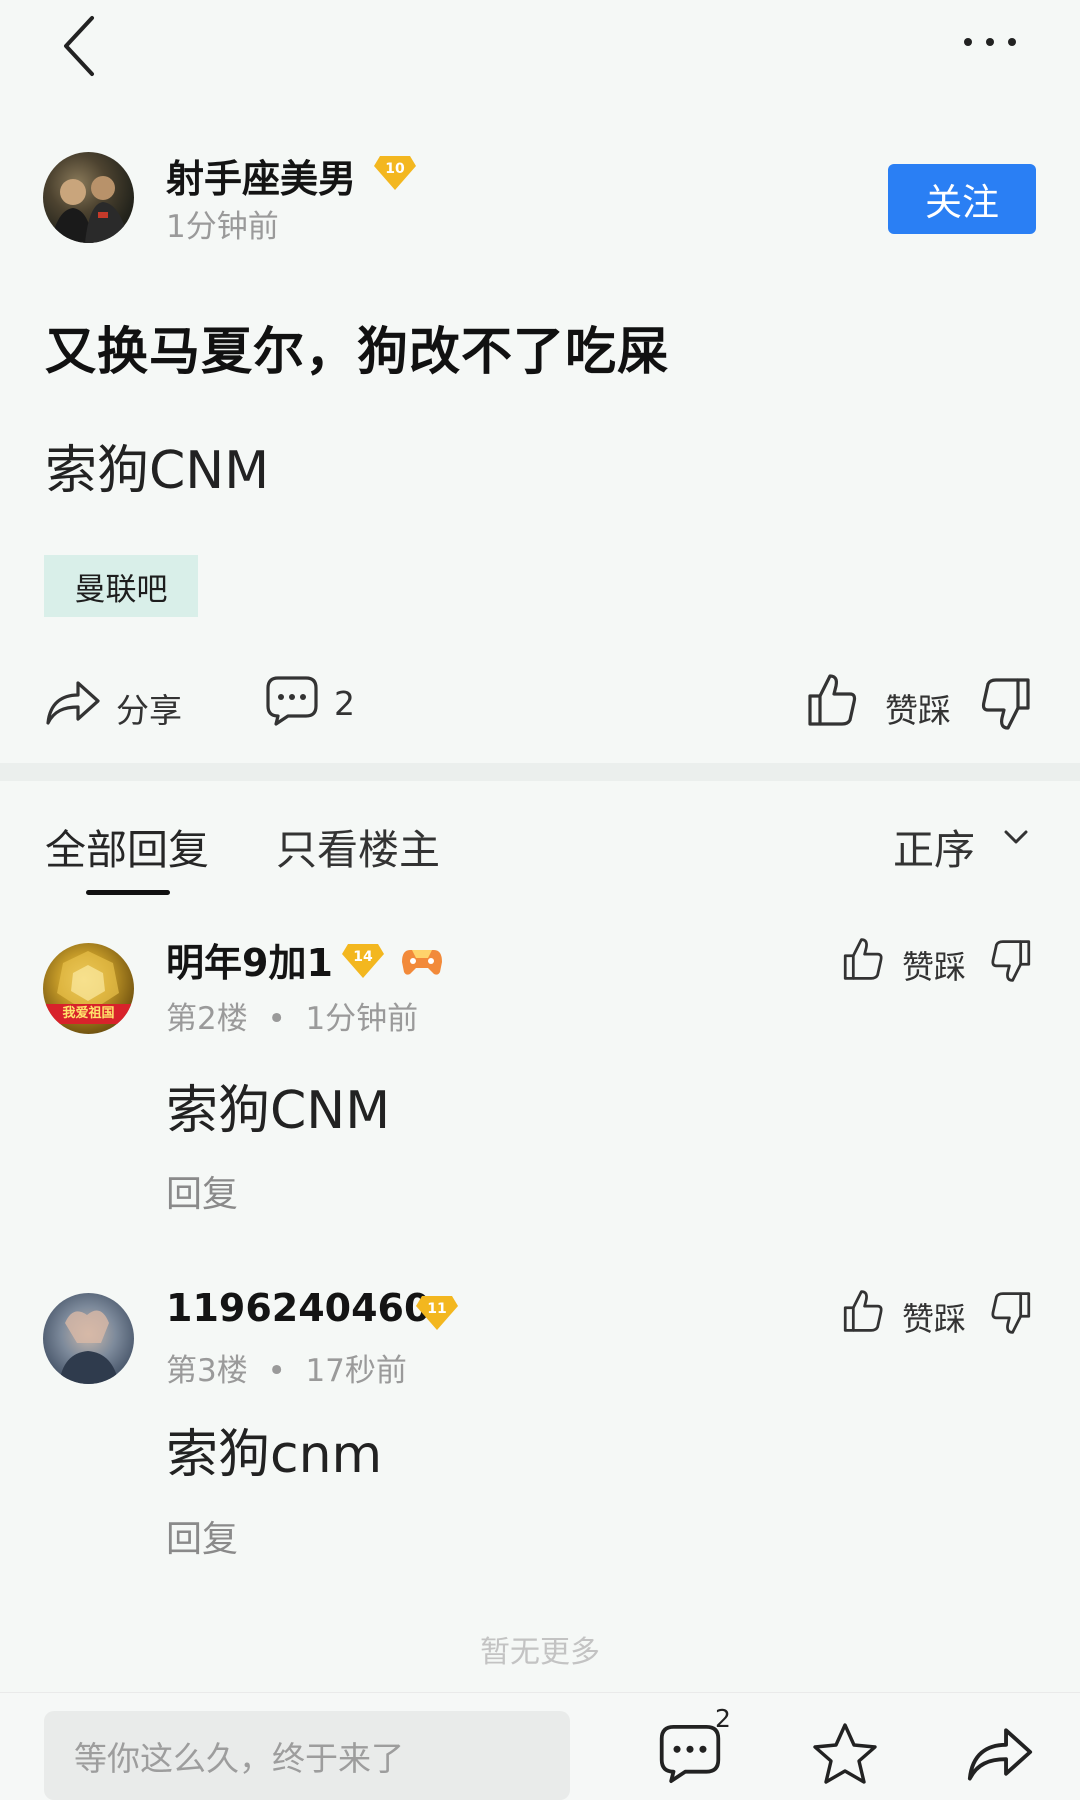  I want to click on tab-owner-only: 只看楼主, so click(358, 846).